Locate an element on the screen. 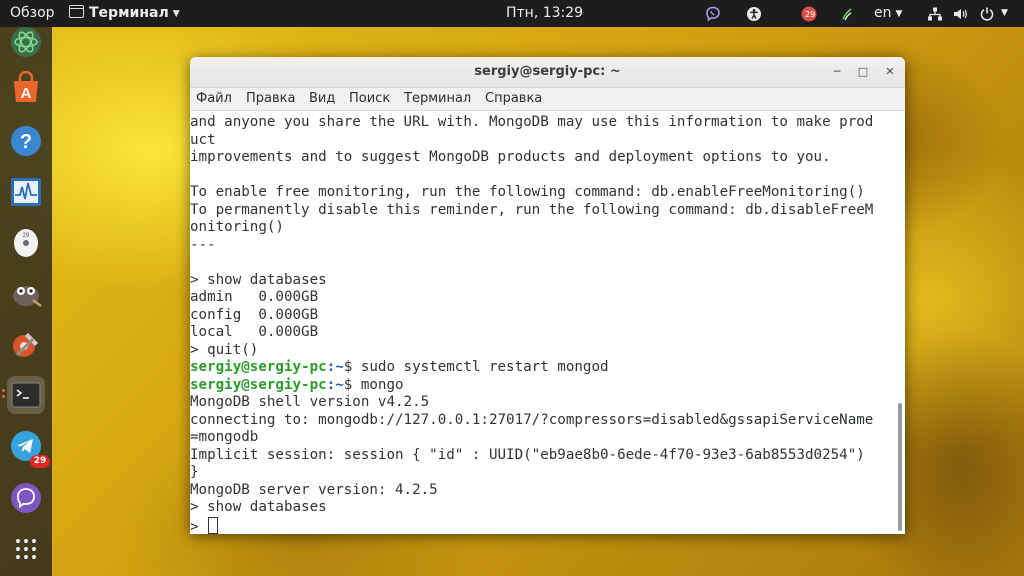  language-label: en is located at coordinates (883, 13).